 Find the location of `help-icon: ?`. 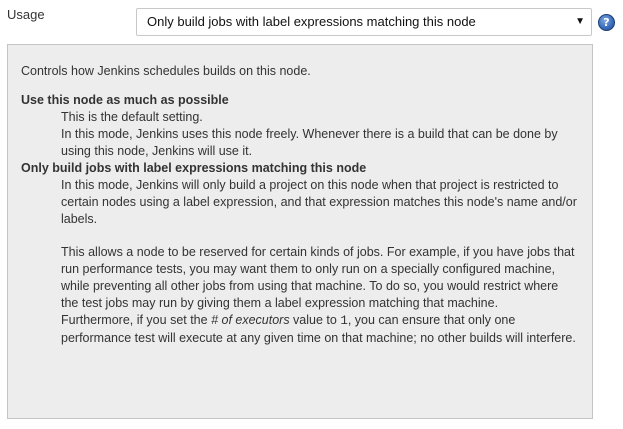

help-icon: ? is located at coordinates (606, 22).